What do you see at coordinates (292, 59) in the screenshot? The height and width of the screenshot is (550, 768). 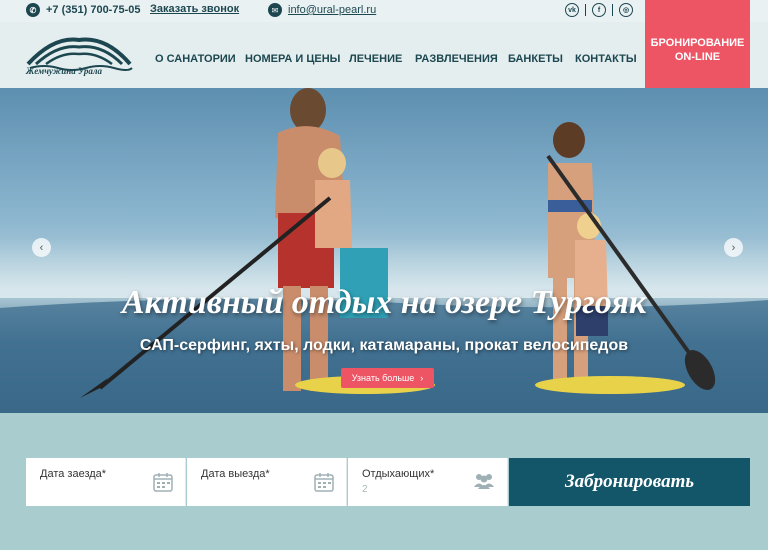 I see `nav-item-rooms: НОМЕРА И ЦЕНЫ` at bounding box center [292, 59].